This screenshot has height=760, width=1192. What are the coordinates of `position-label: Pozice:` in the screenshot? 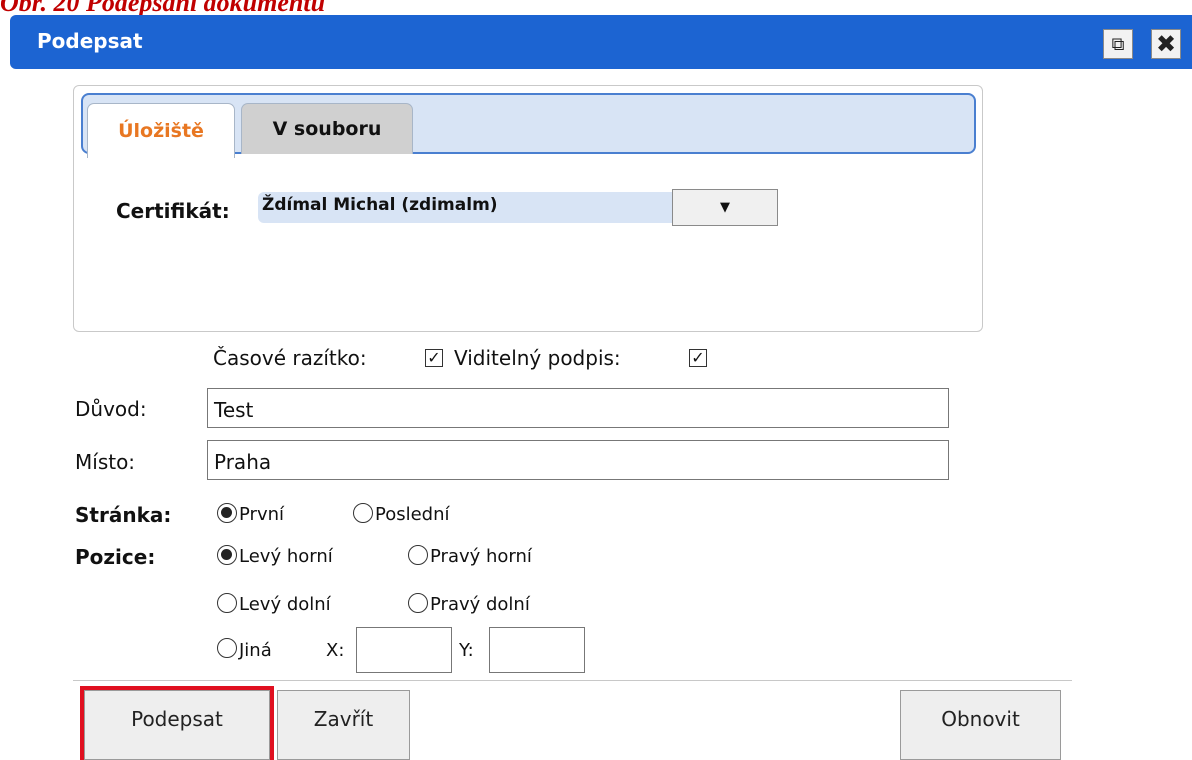 It's located at (115, 557).